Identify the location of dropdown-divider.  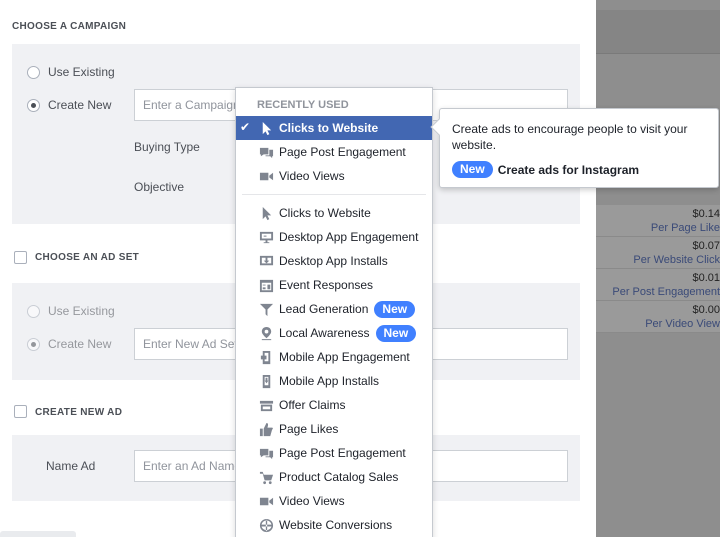
(334, 194).